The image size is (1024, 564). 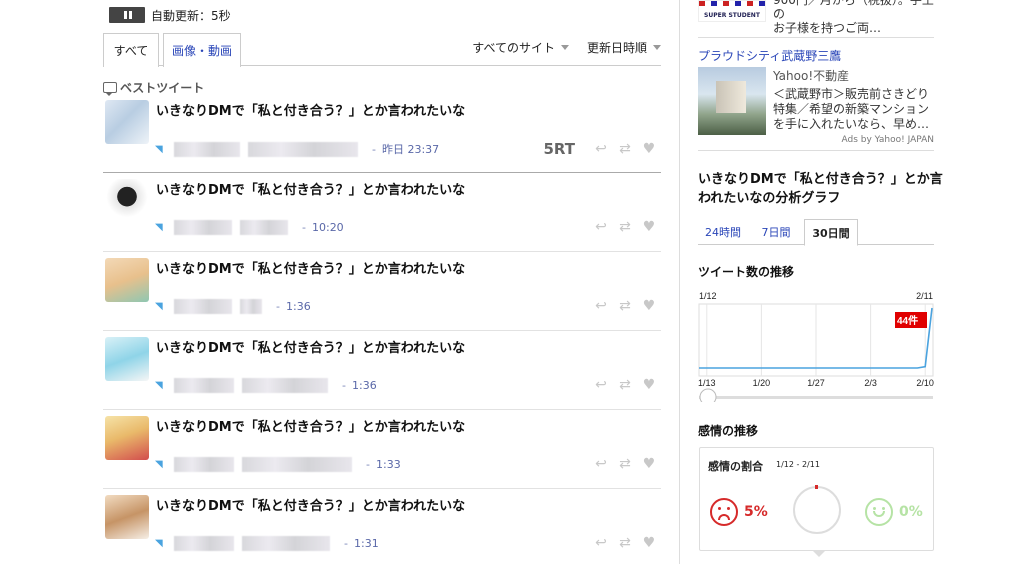 I want to click on negative-emotion: 5%, so click(x=739, y=512).